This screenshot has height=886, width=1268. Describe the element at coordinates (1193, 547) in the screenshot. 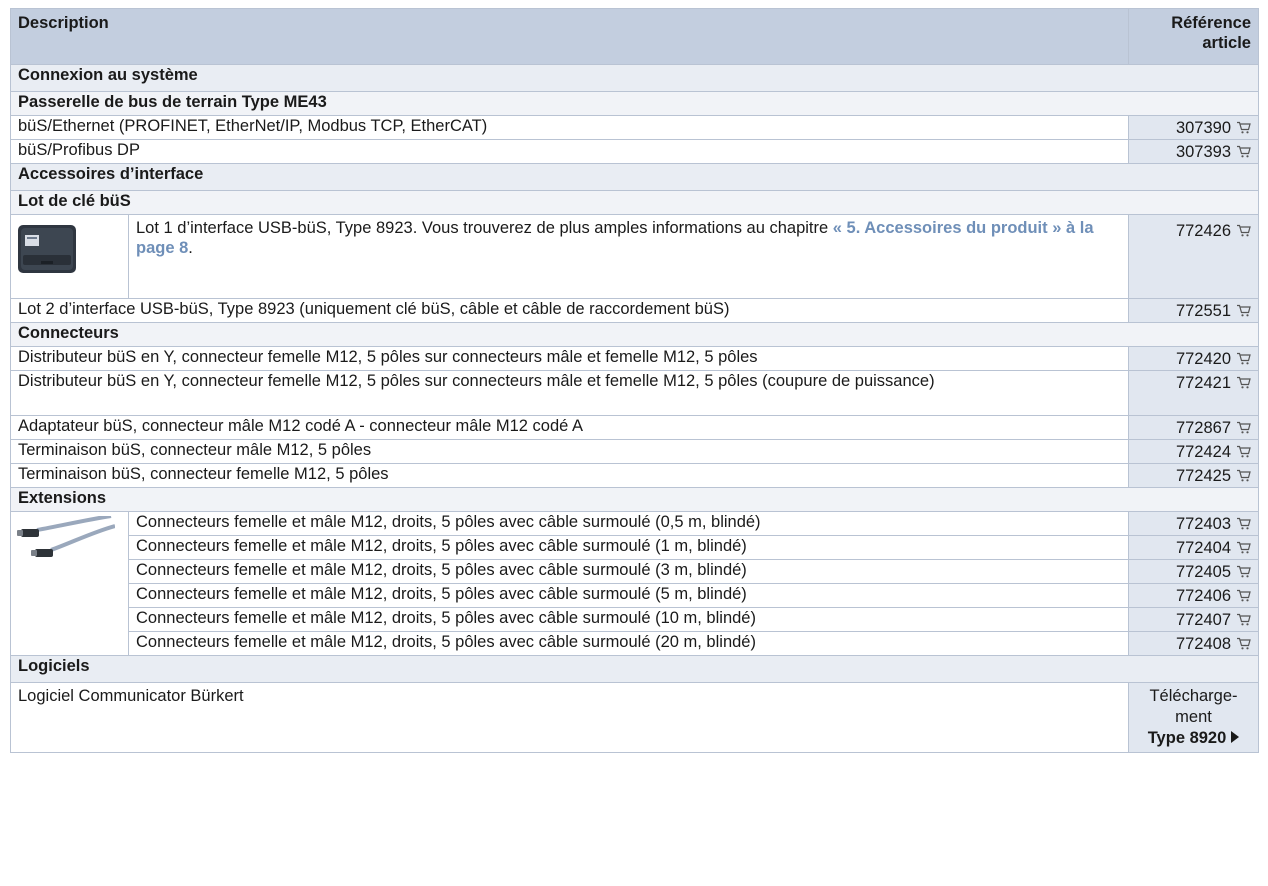

I see `article-reference: 772404` at that location.